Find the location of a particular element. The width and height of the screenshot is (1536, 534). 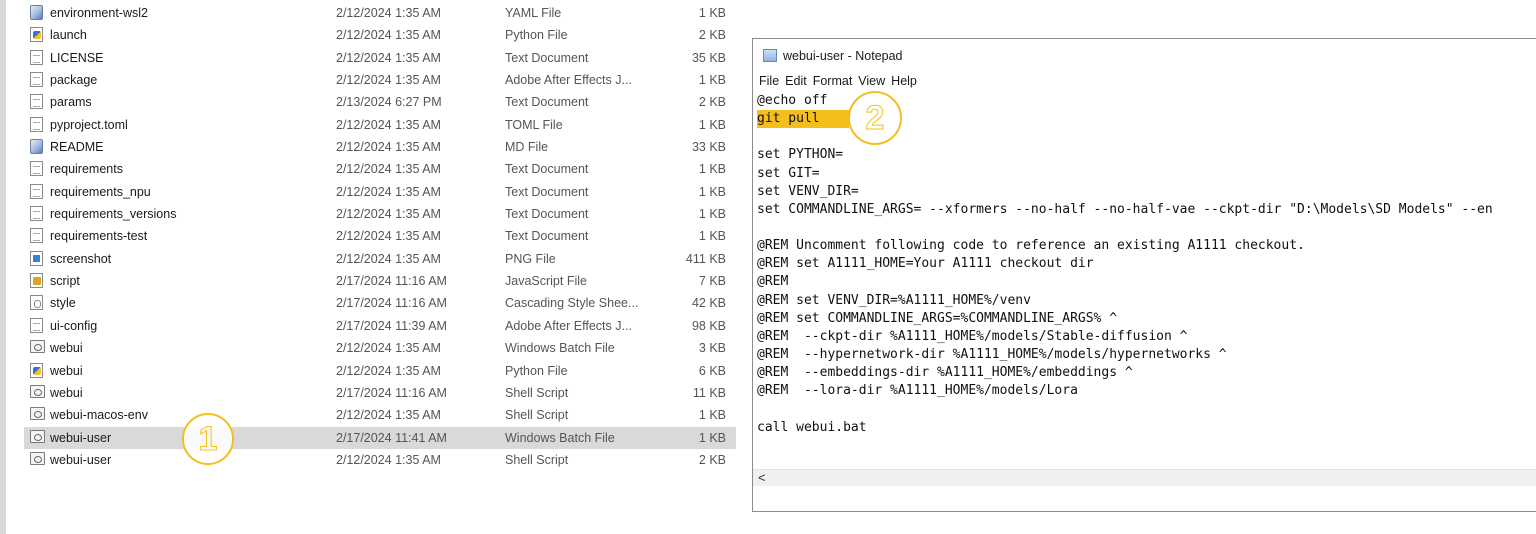

md-file-icon is located at coordinates (36, 147).